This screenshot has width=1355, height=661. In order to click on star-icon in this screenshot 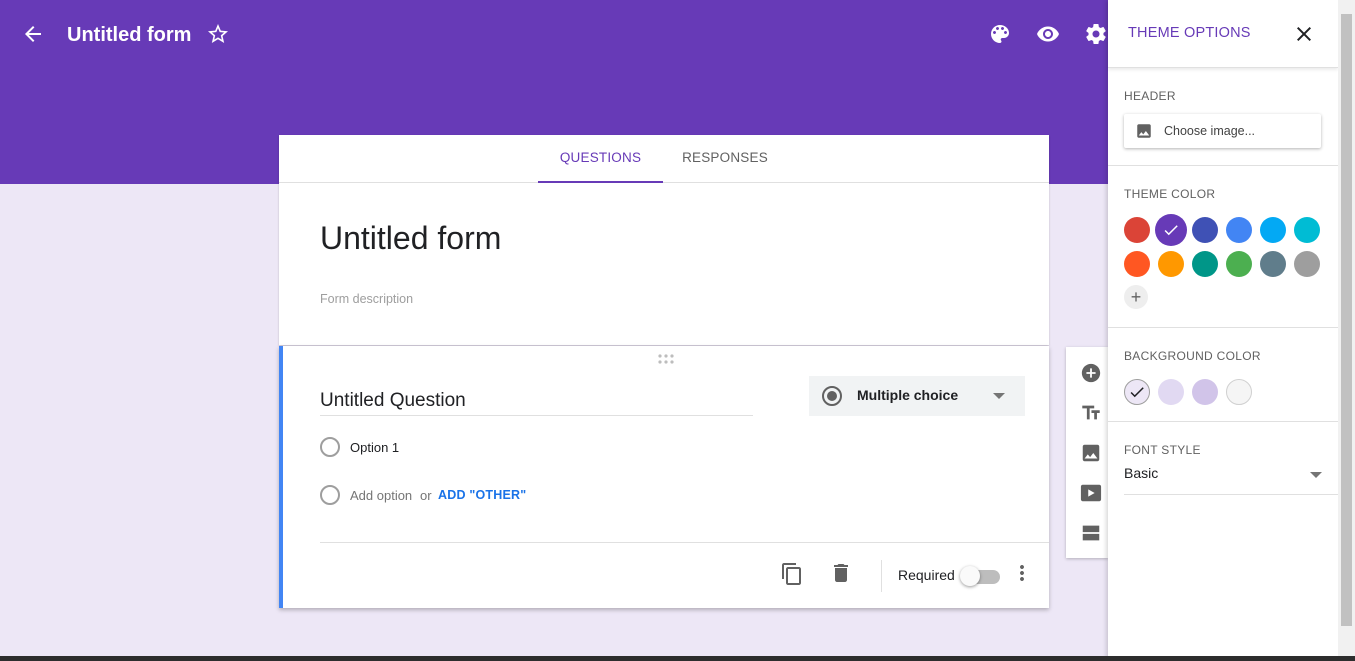, I will do `click(218, 34)`.